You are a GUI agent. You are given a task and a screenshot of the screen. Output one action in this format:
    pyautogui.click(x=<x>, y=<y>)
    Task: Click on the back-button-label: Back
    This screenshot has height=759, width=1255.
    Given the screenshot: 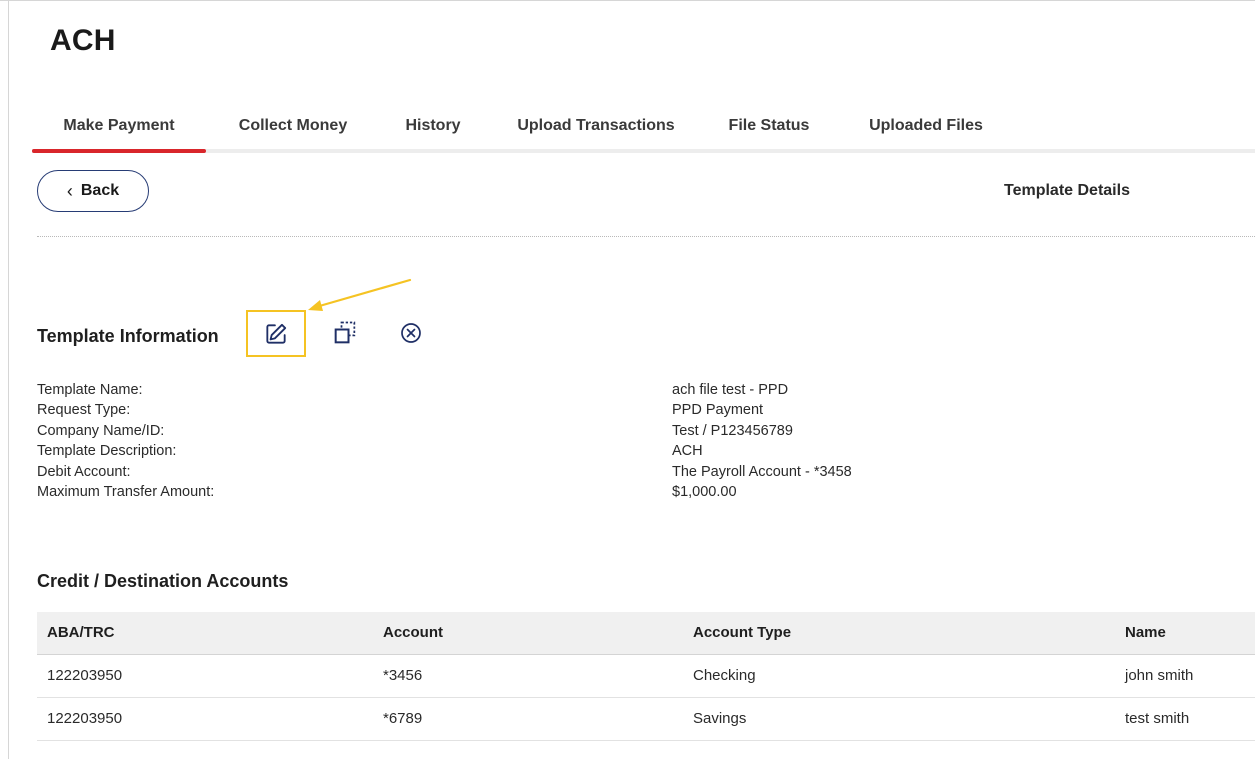 What is the action you would take?
    pyautogui.click(x=100, y=190)
    